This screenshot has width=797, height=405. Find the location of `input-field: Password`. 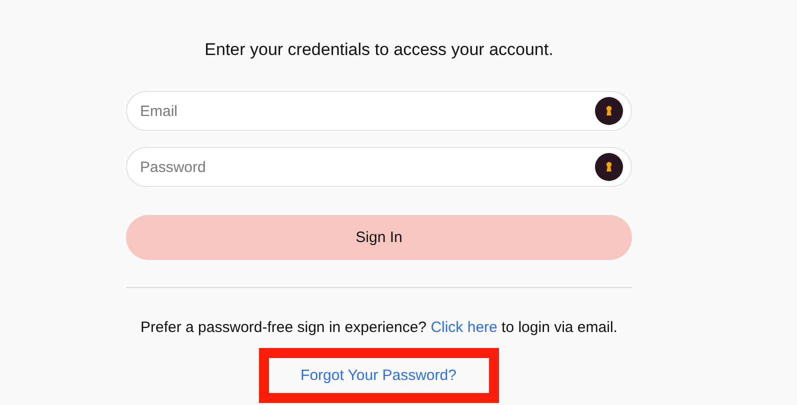

input-field: Password is located at coordinates (379, 167).